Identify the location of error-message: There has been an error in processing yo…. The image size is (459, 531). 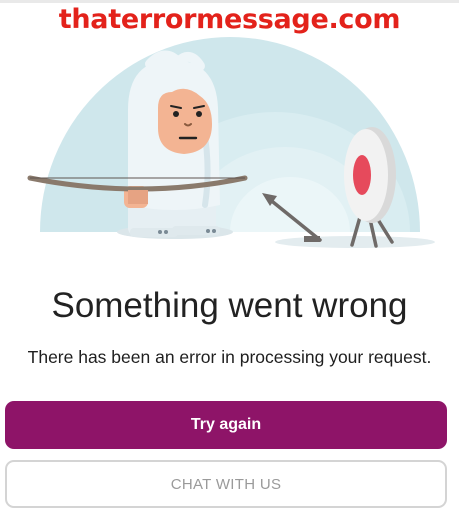
(229, 357).